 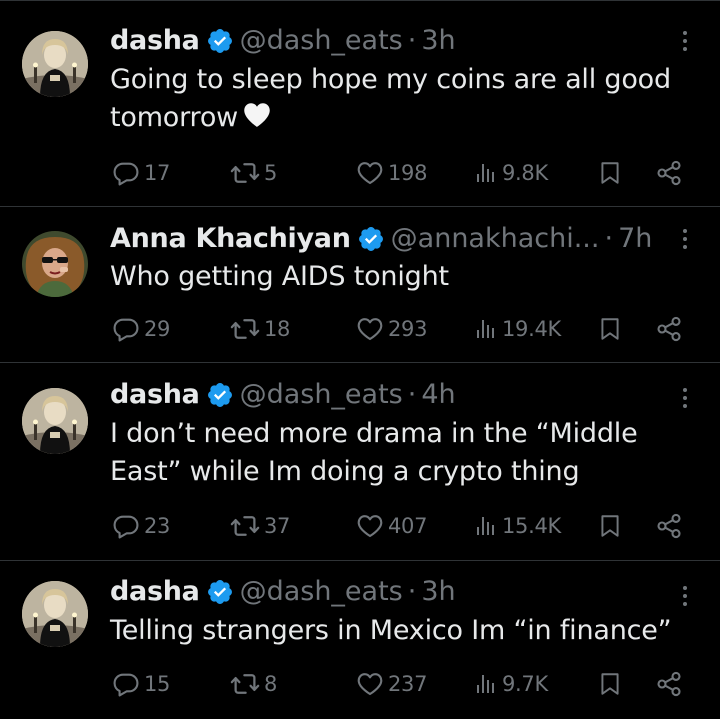 I want to click on timestamp: 4h, so click(x=438, y=395).